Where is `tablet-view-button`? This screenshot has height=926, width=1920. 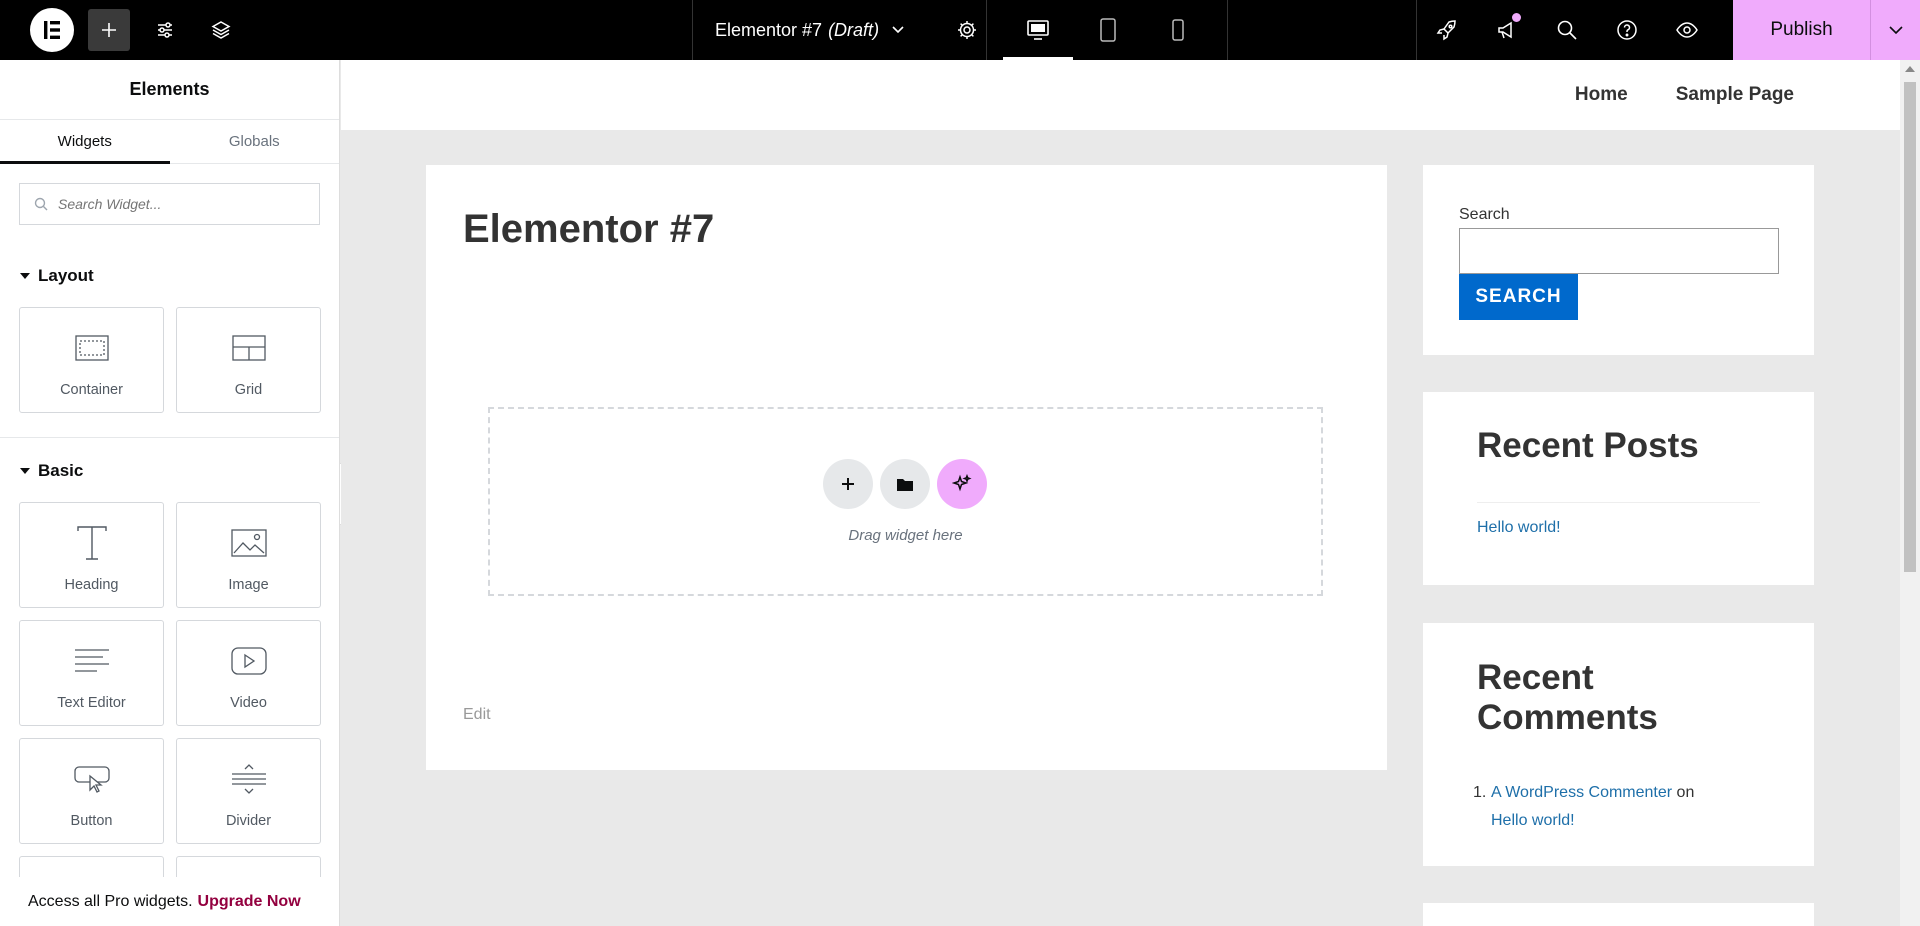
tablet-view-button is located at coordinates (1108, 30).